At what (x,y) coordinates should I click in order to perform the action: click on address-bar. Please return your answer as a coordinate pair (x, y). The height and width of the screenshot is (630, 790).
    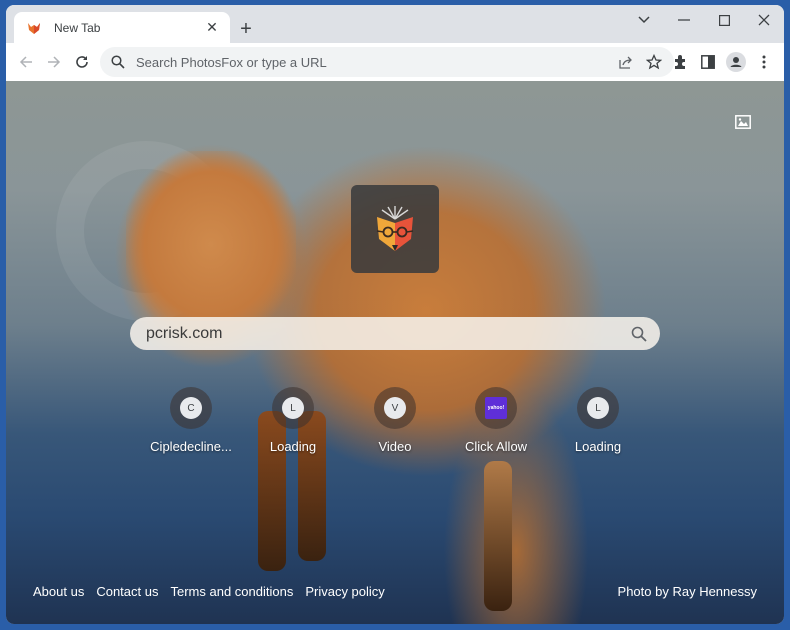
    Looking at the image, I should click on (387, 62).